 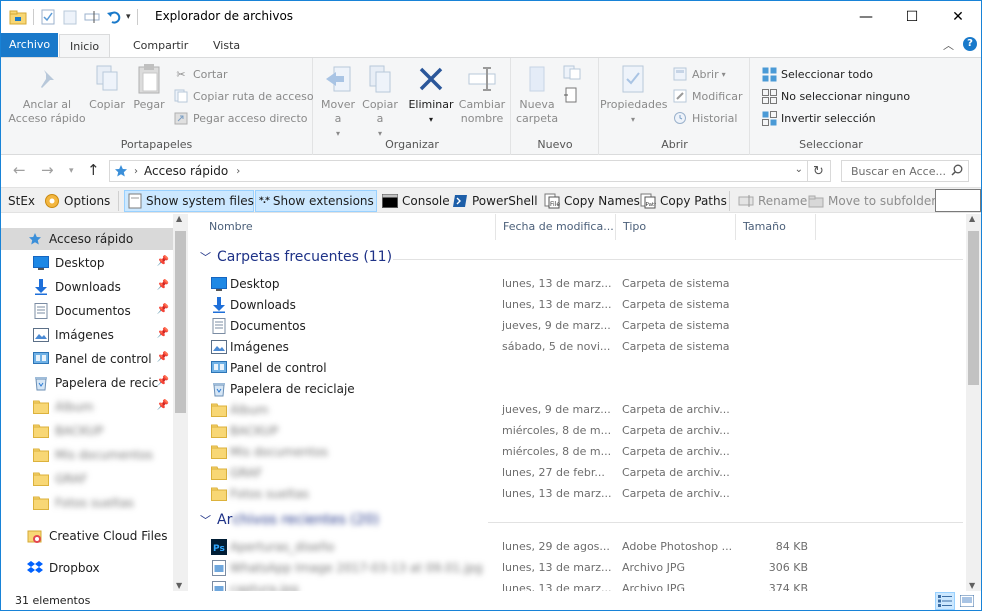 What do you see at coordinates (87, 383) in the screenshot?
I see `nav-item: Papelera de reciclaje📌` at bounding box center [87, 383].